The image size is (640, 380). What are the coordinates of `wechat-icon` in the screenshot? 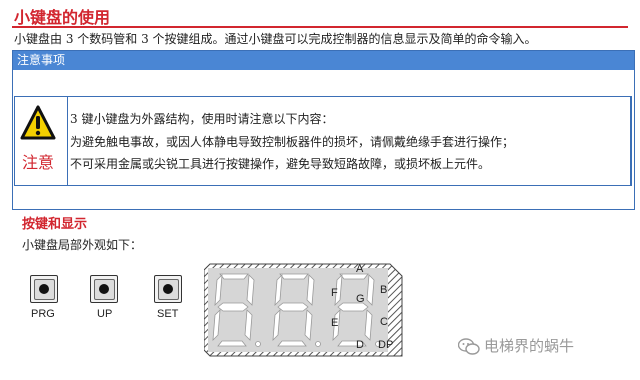 It's located at (469, 346).